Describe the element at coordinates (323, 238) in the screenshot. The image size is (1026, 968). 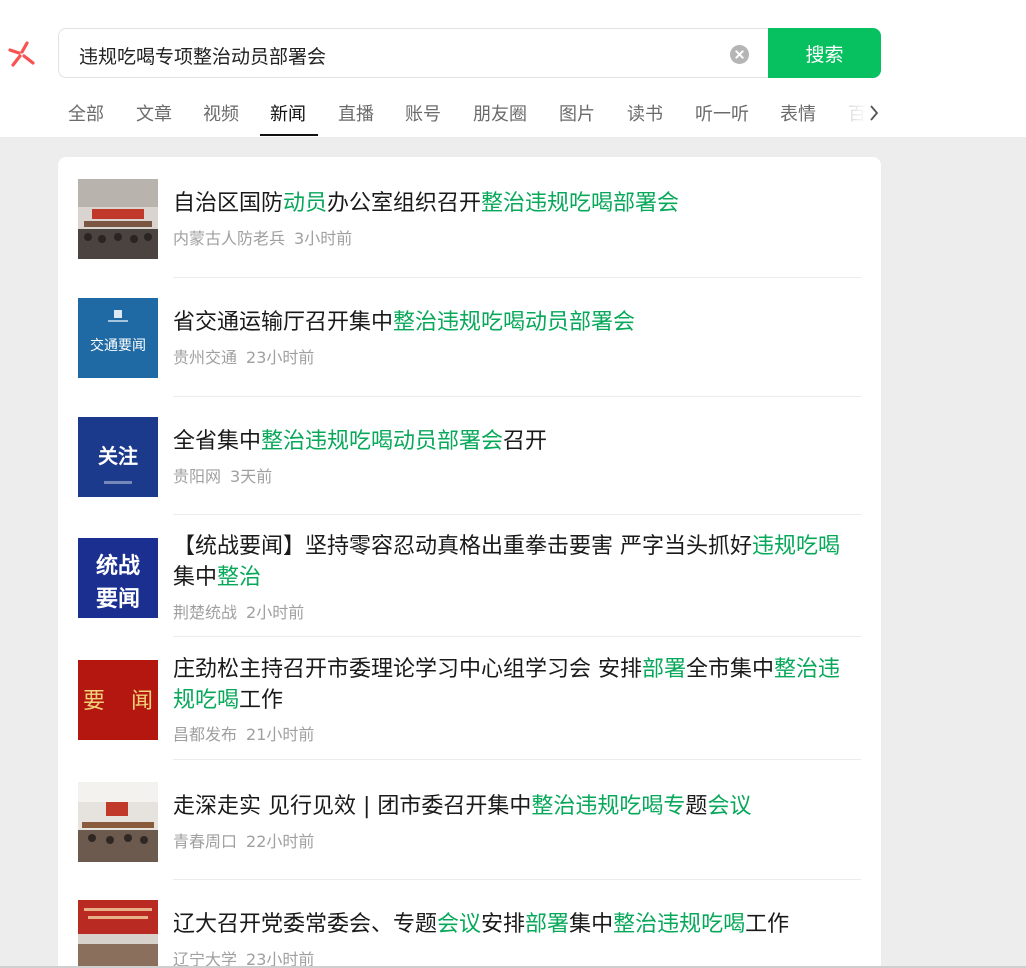
I see `result-time: 3小时前` at that location.